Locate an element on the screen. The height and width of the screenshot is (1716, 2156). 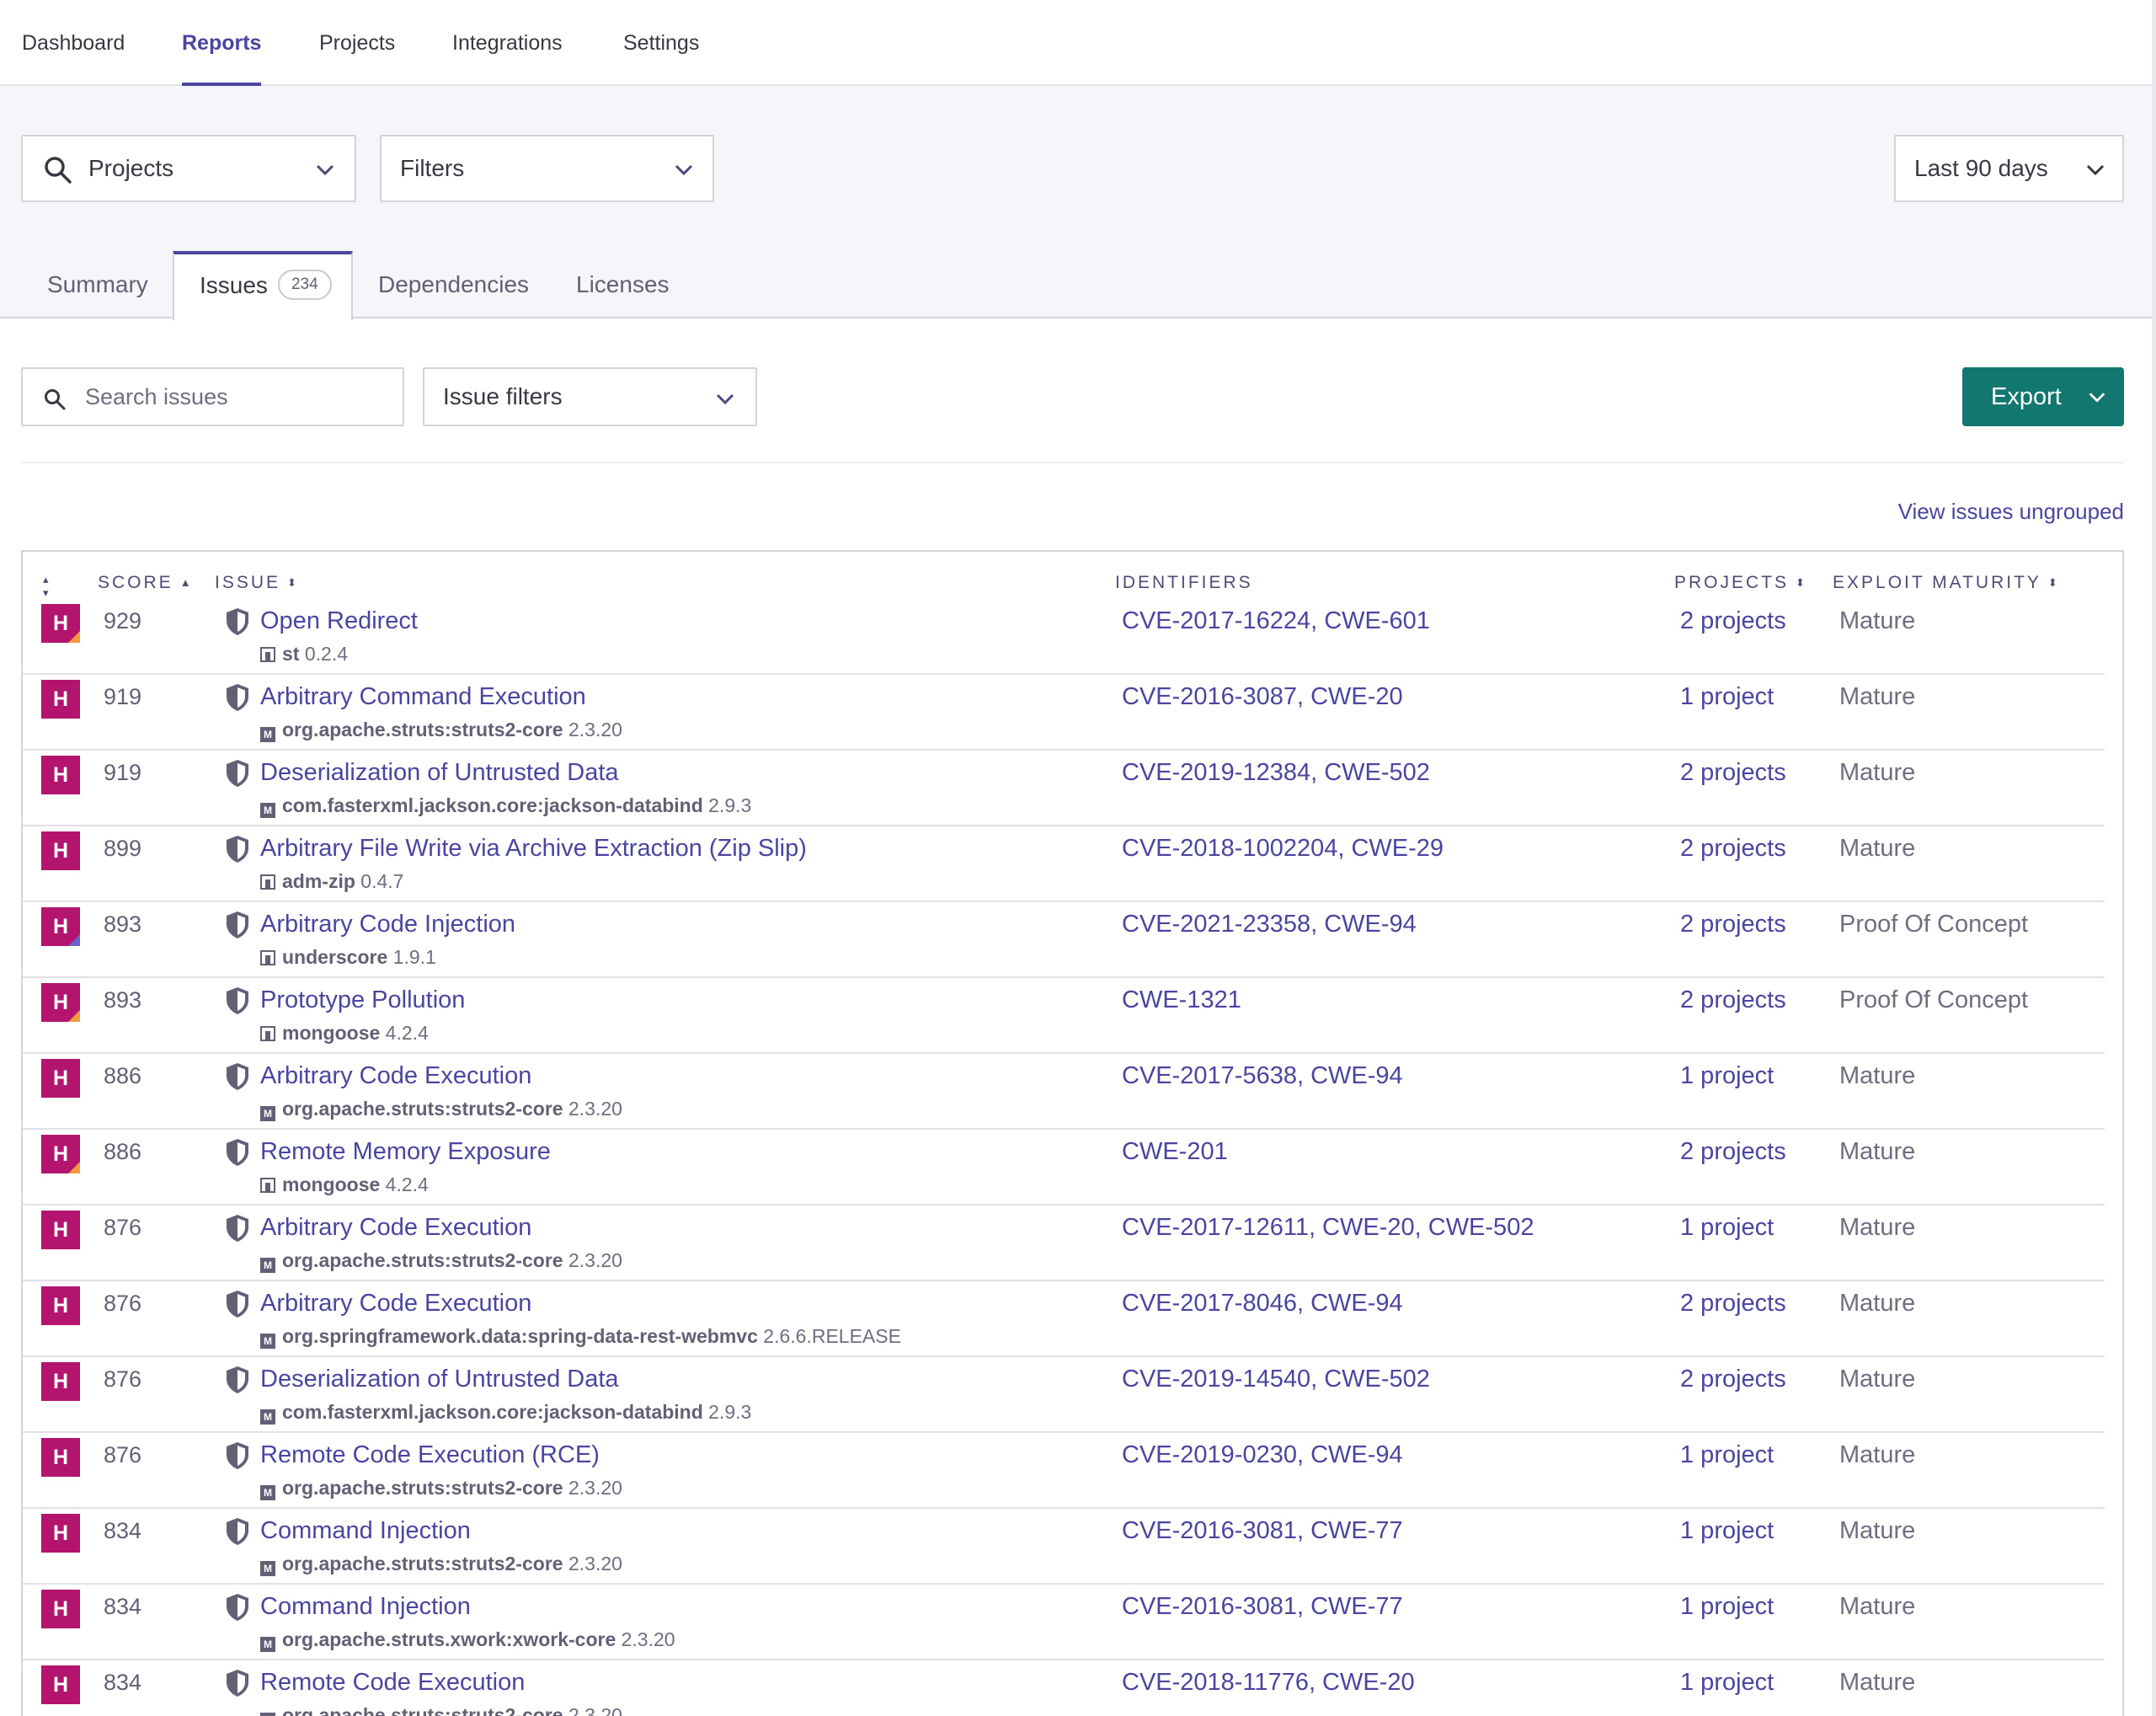
issue-score: 876 is located at coordinates (123, 1379).